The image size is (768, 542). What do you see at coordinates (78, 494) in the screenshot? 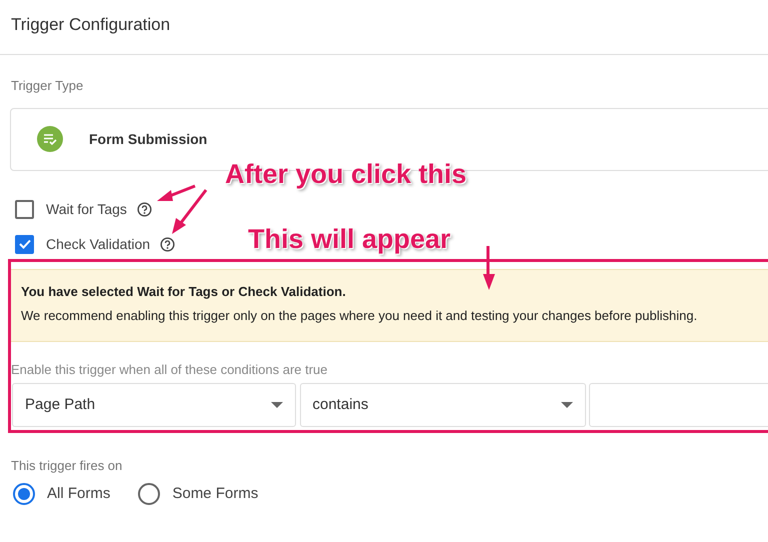
I see `radio-label: All Forms` at bounding box center [78, 494].